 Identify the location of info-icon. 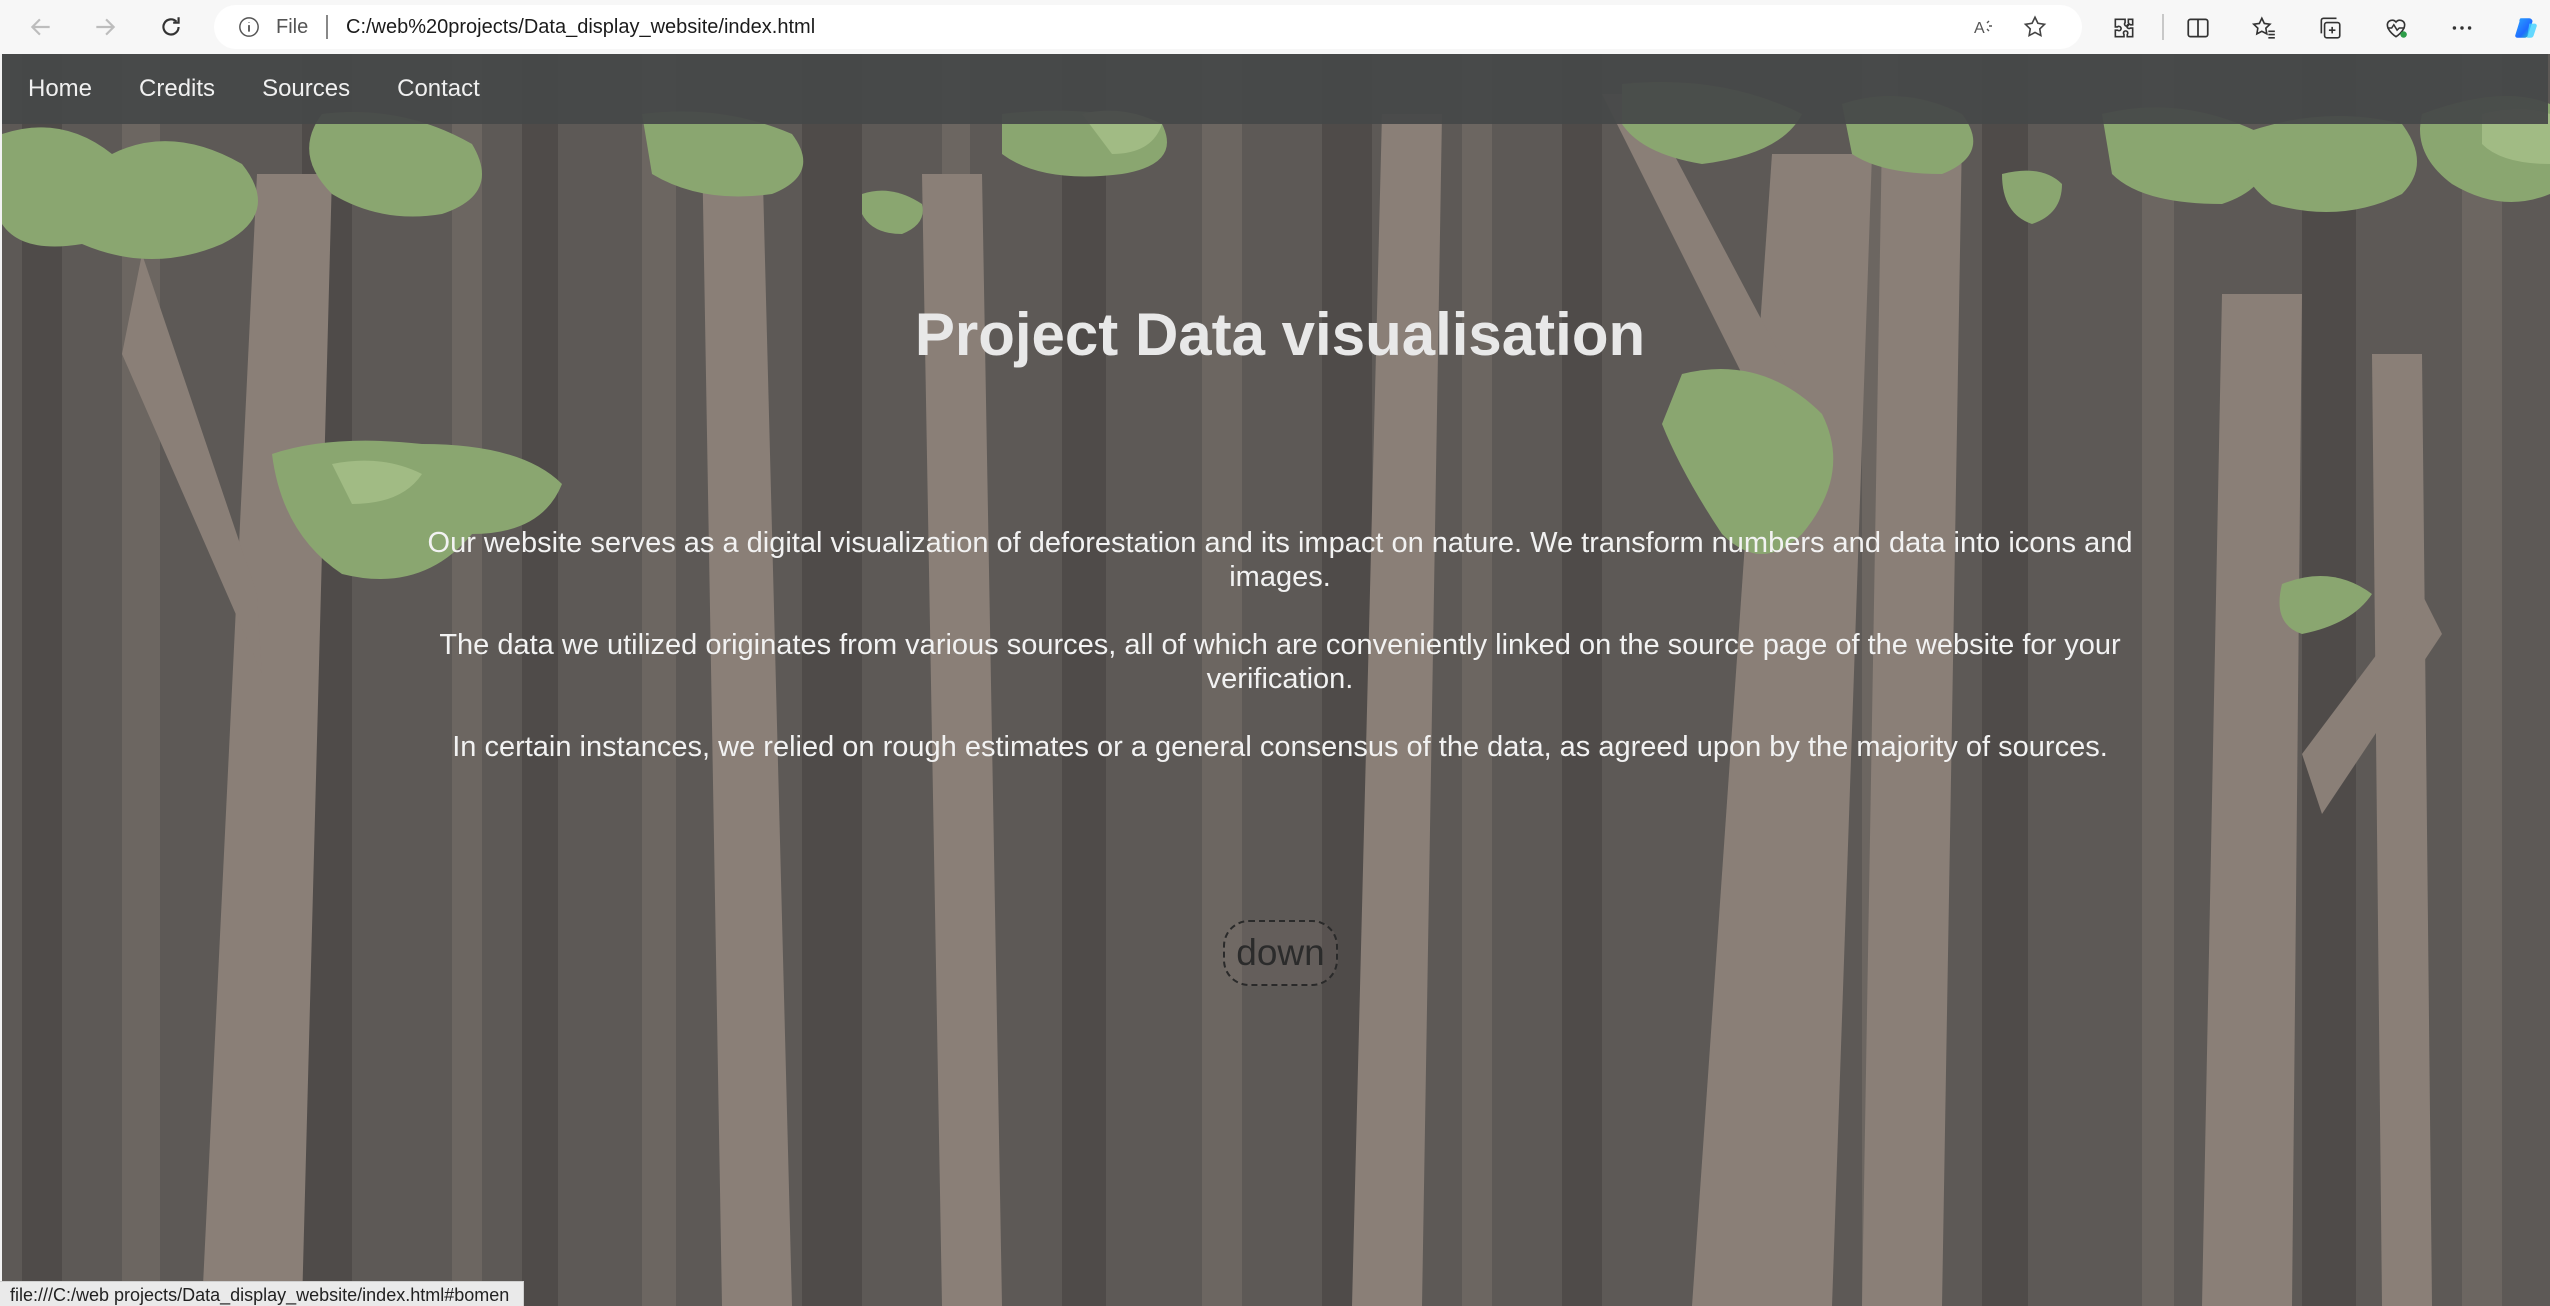
(249, 27).